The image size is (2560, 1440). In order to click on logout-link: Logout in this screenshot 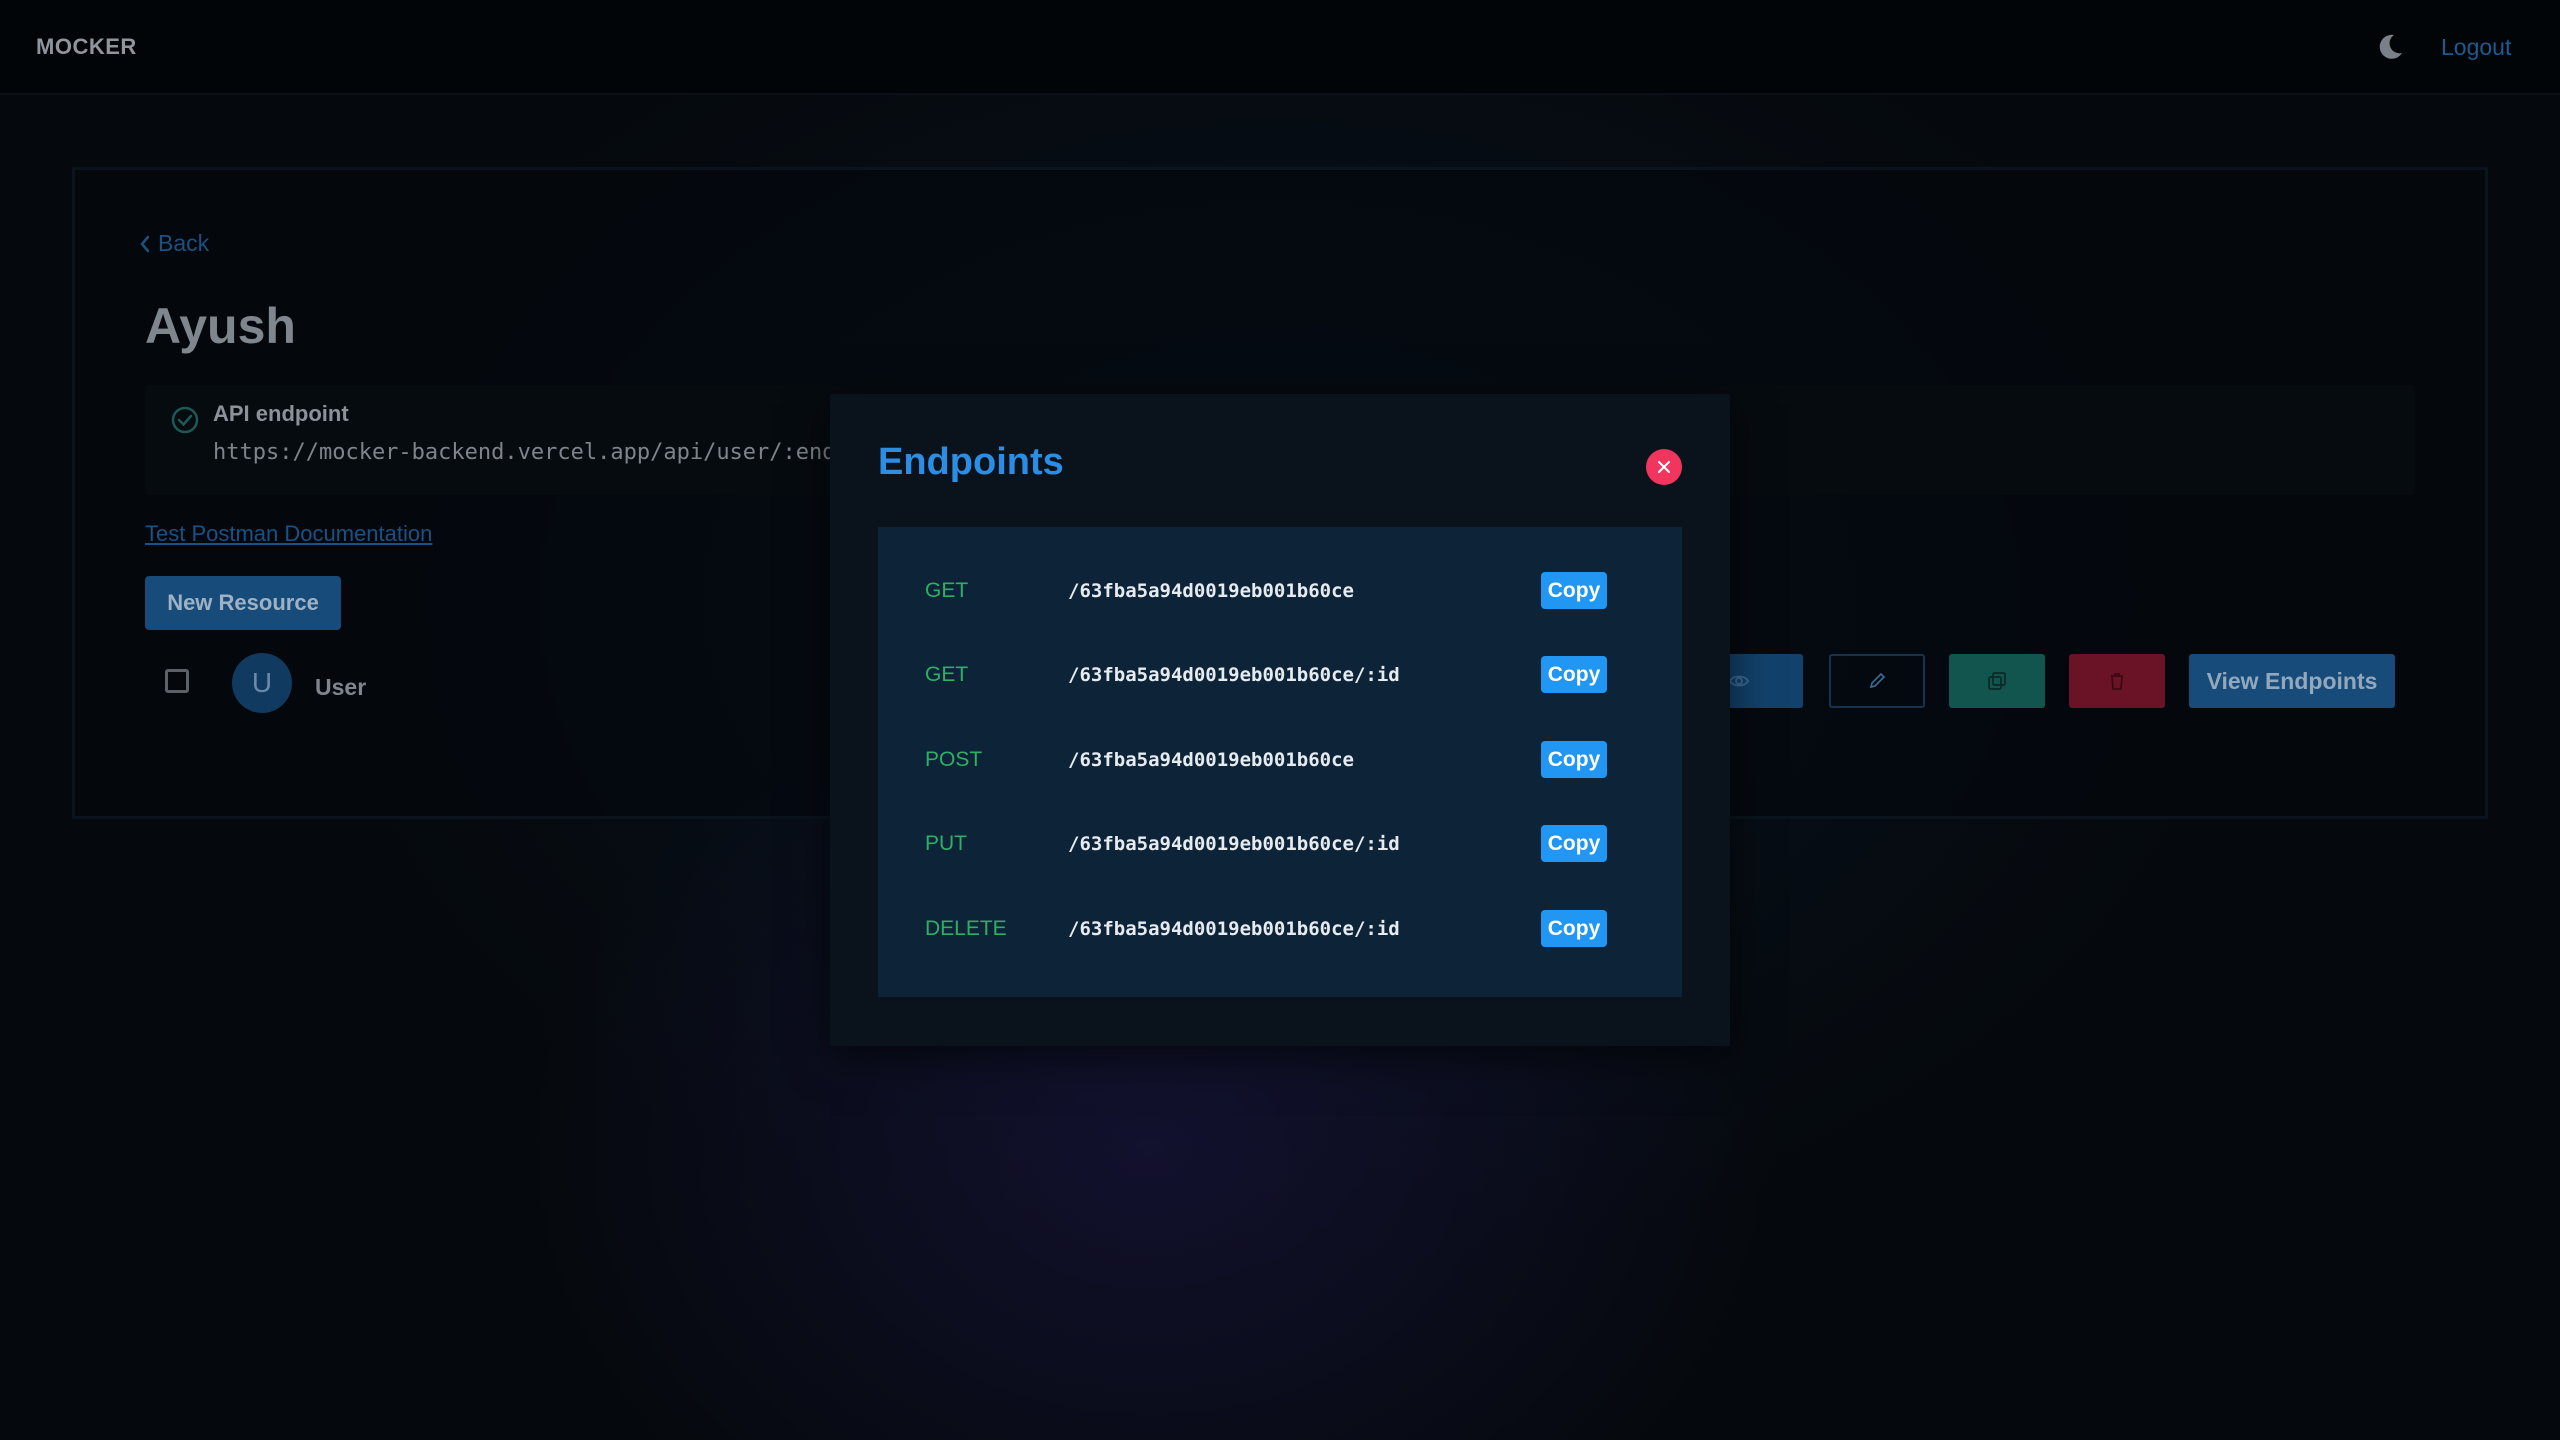, I will do `click(2476, 47)`.